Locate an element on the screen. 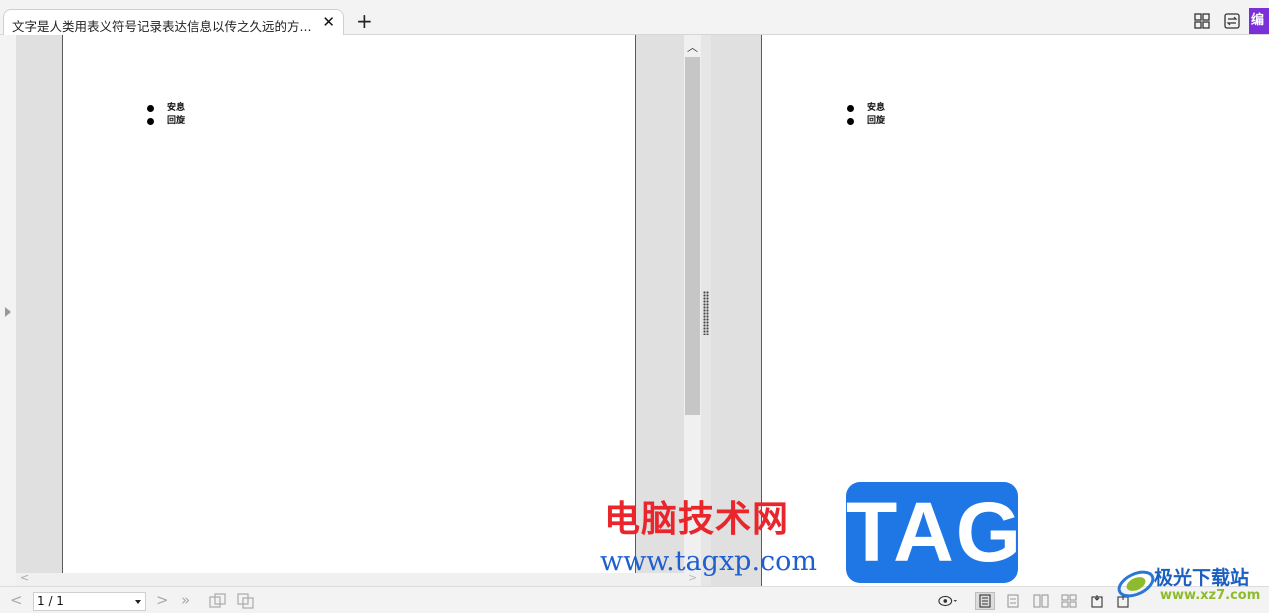  two-page-view-icon is located at coordinates (1041, 601).